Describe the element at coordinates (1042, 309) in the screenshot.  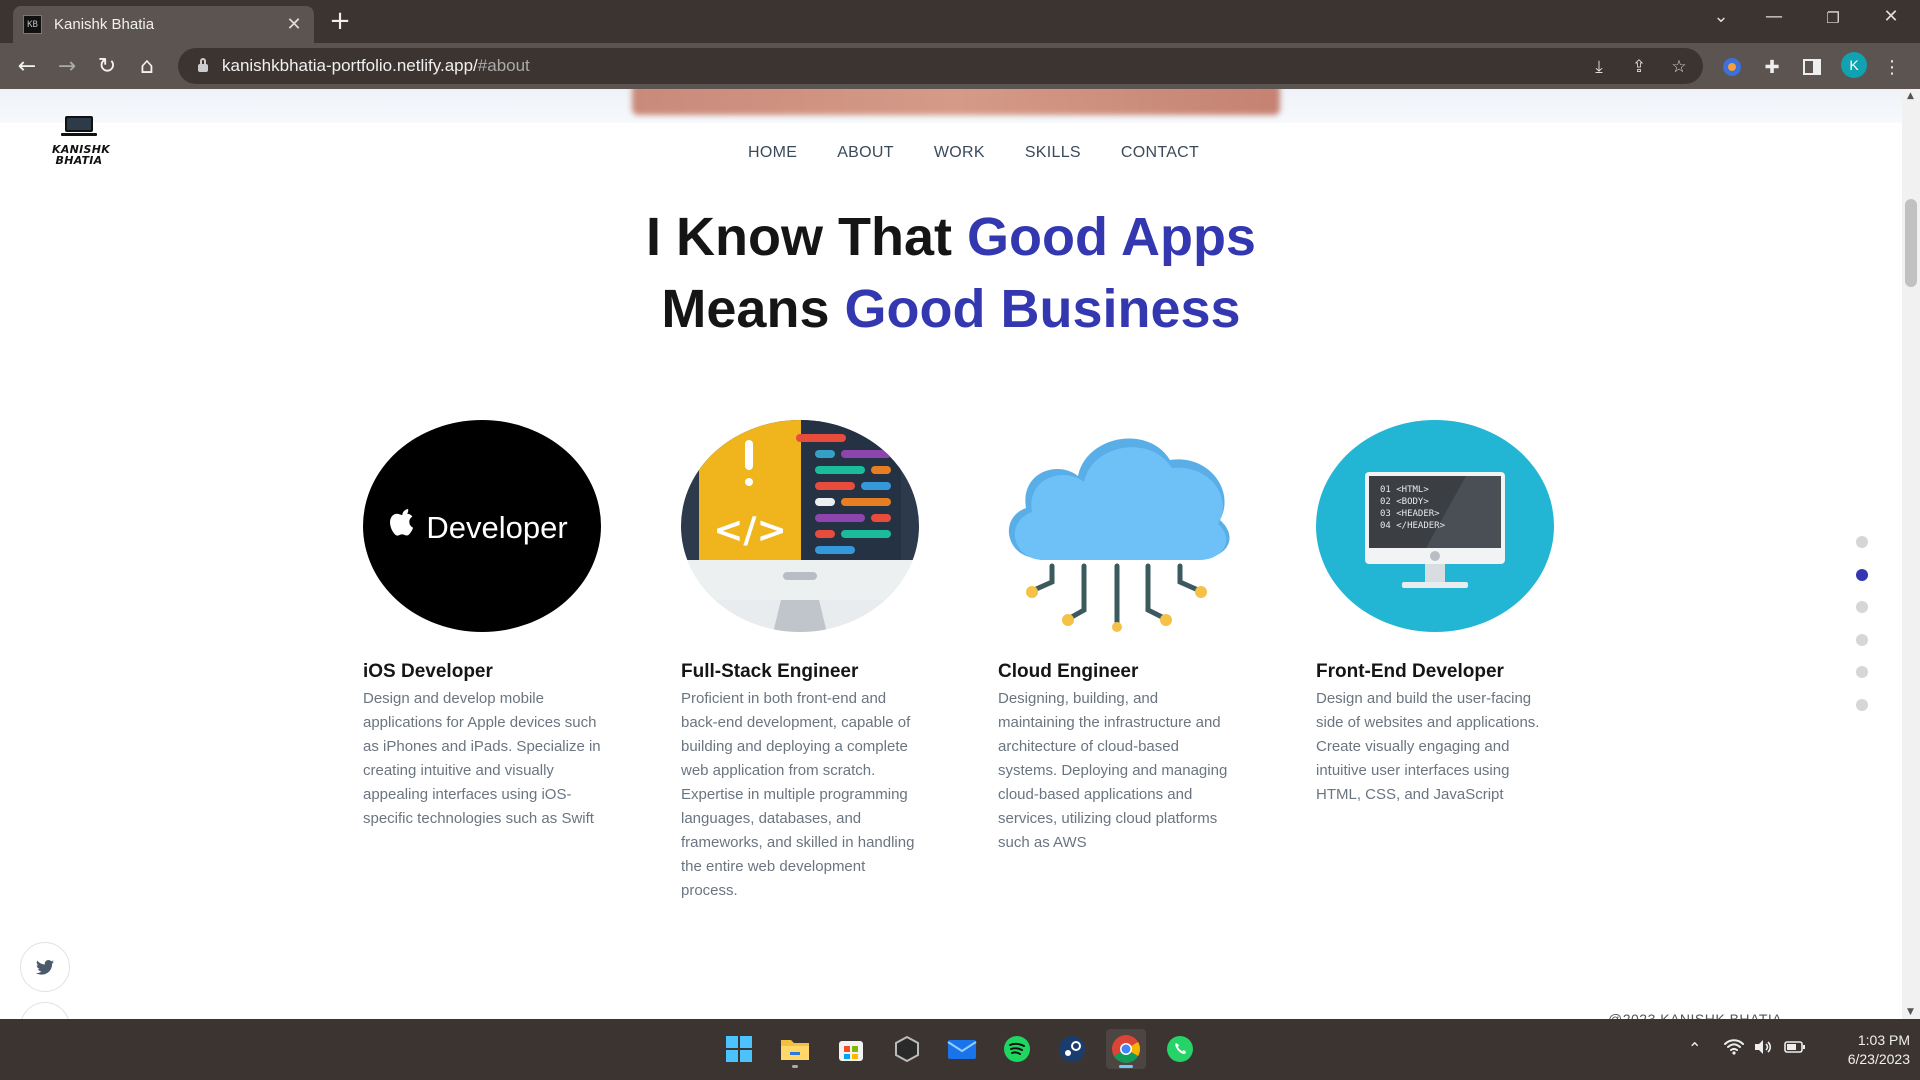
I see `heading-line2-accent: Good Business` at that location.